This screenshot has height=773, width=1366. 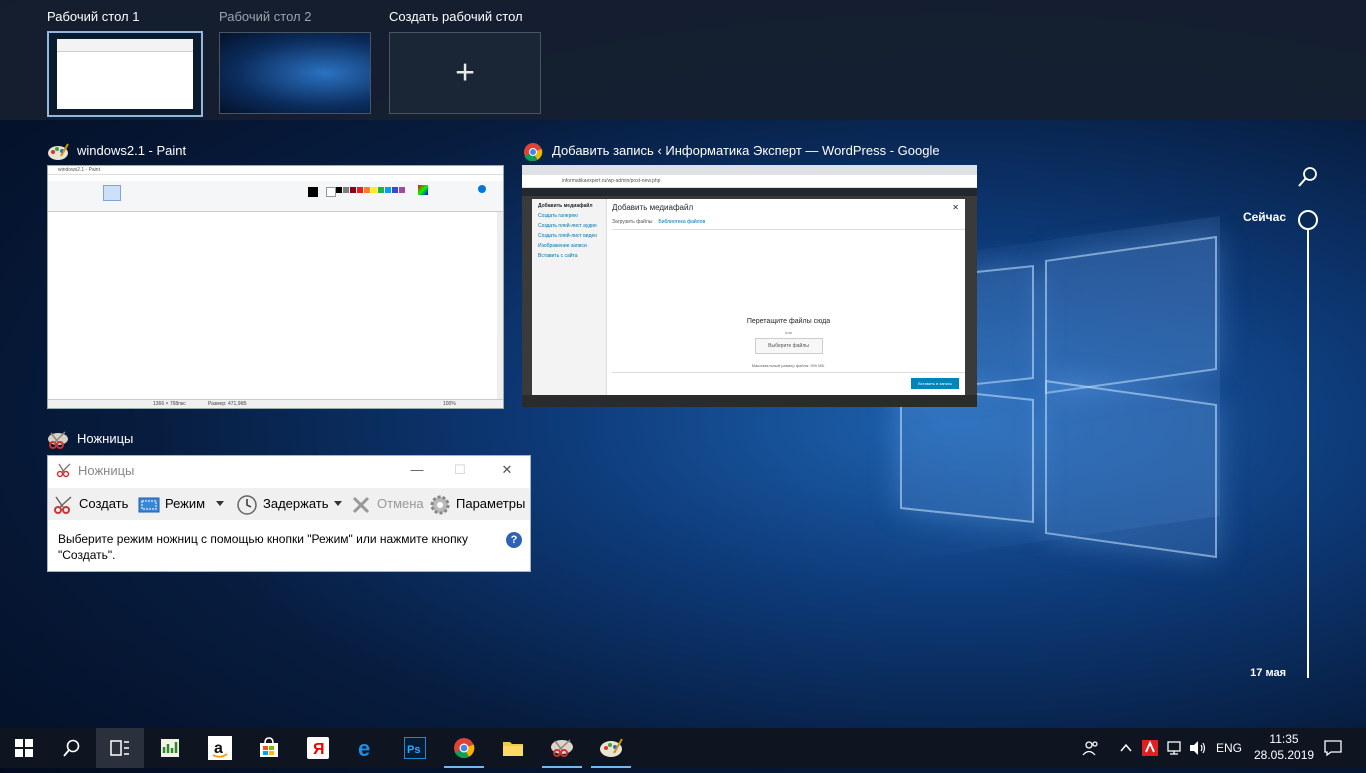 What do you see at coordinates (1308, 220) in the screenshot?
I see `timeline-scrubber` at bounding box center [1308, 220].